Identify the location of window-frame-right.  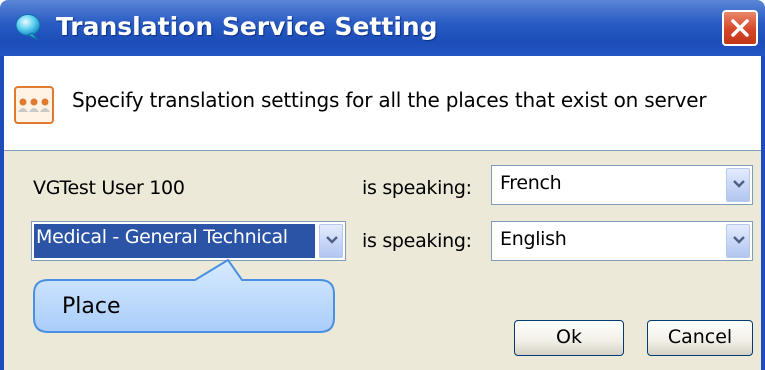
(763, 213).